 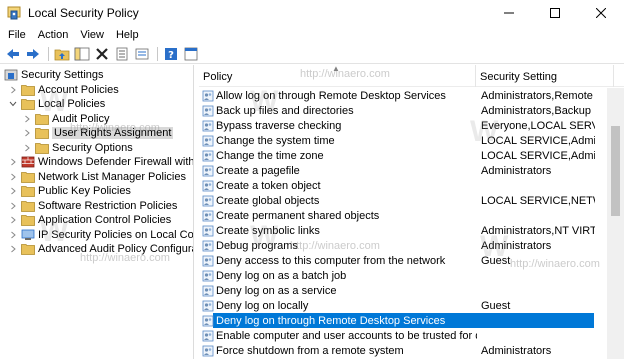 I want to click on chevron-down-icon, so click(x=13, y=104).